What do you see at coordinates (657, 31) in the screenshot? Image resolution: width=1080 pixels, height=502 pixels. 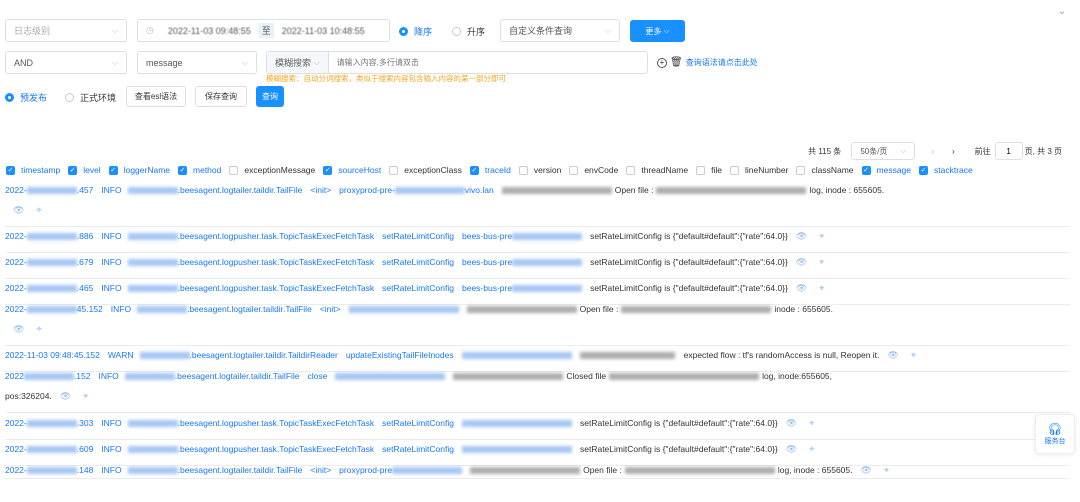 I see `more-button: 更多 ⌵` at bounding box center [657, 31].